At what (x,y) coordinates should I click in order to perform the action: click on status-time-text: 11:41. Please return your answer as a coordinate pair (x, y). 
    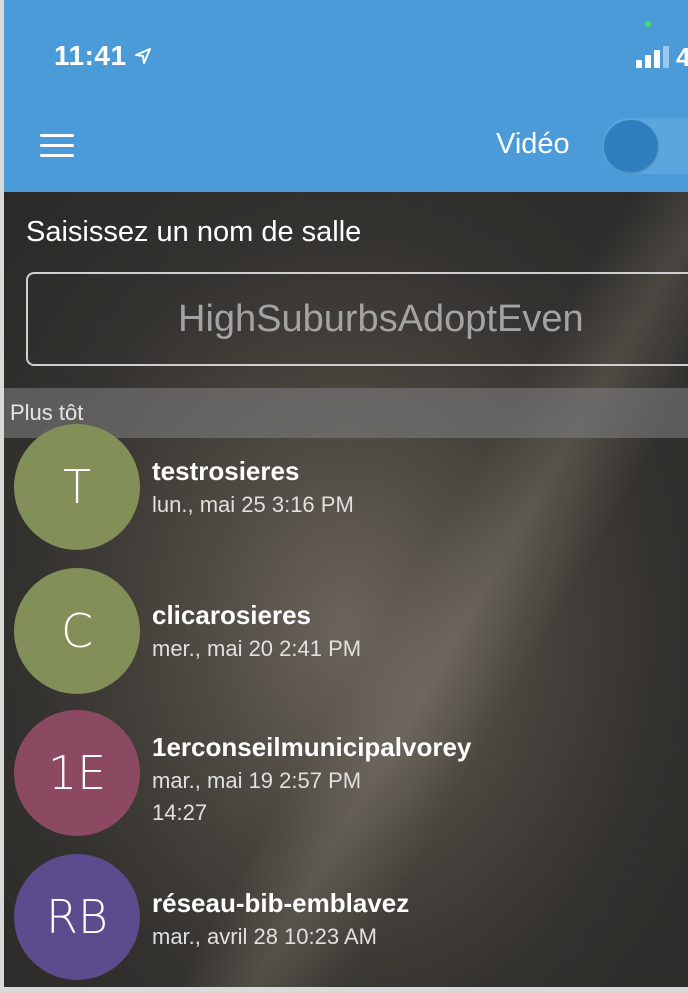
    Looking at the image, I should click on (90, 55).